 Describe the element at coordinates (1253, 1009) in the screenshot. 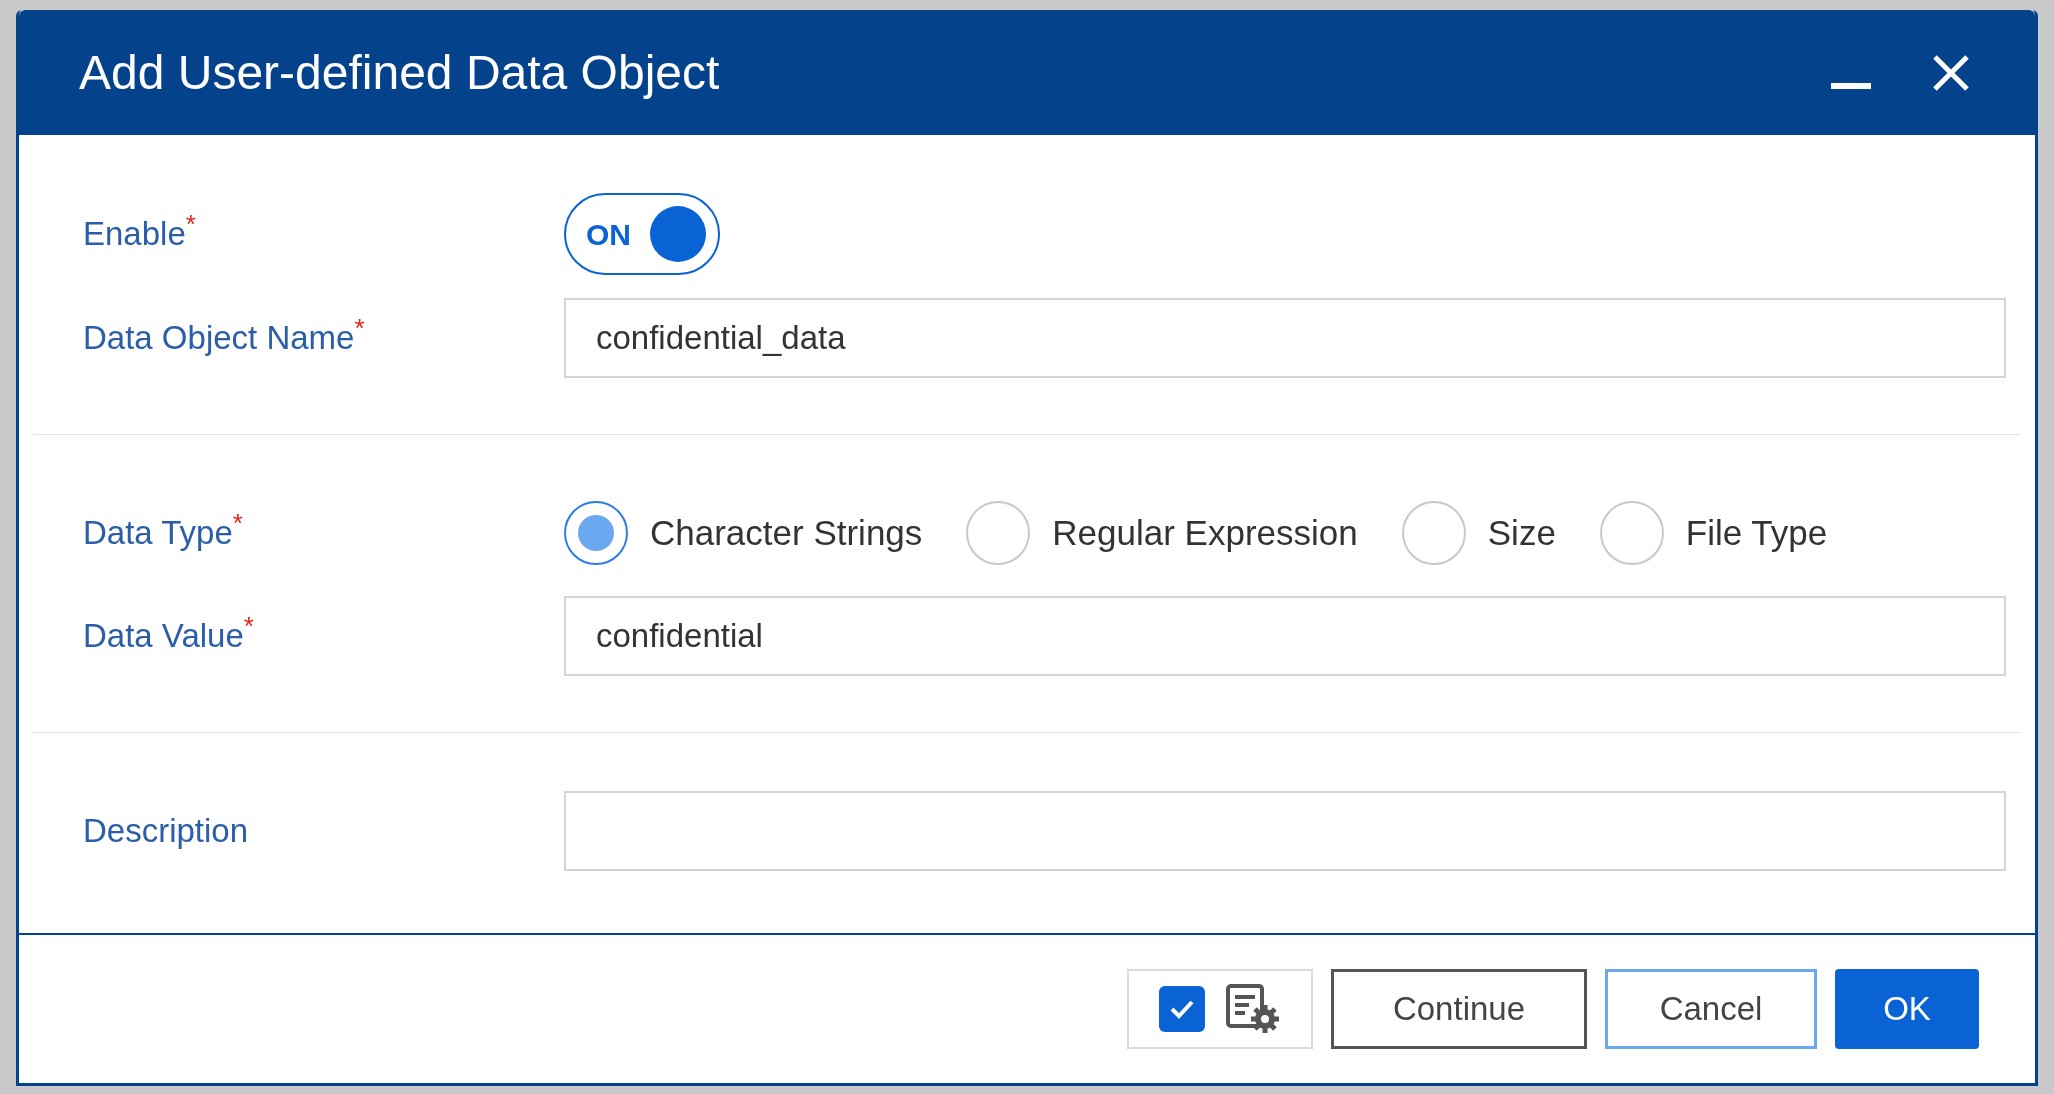

I see `list-settings-icon` at that location.